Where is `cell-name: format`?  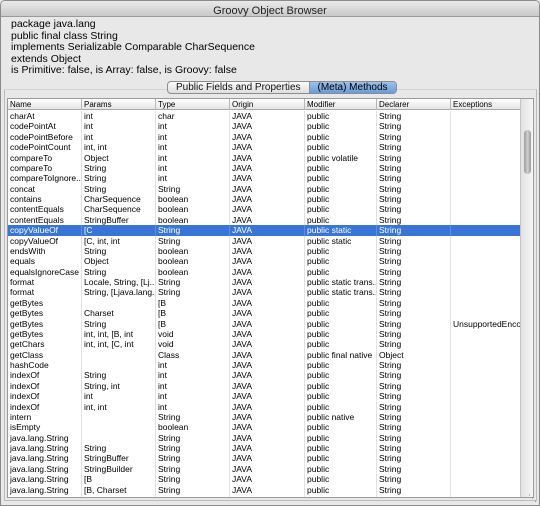
cell-name: format is located at coordinates (45, 282).